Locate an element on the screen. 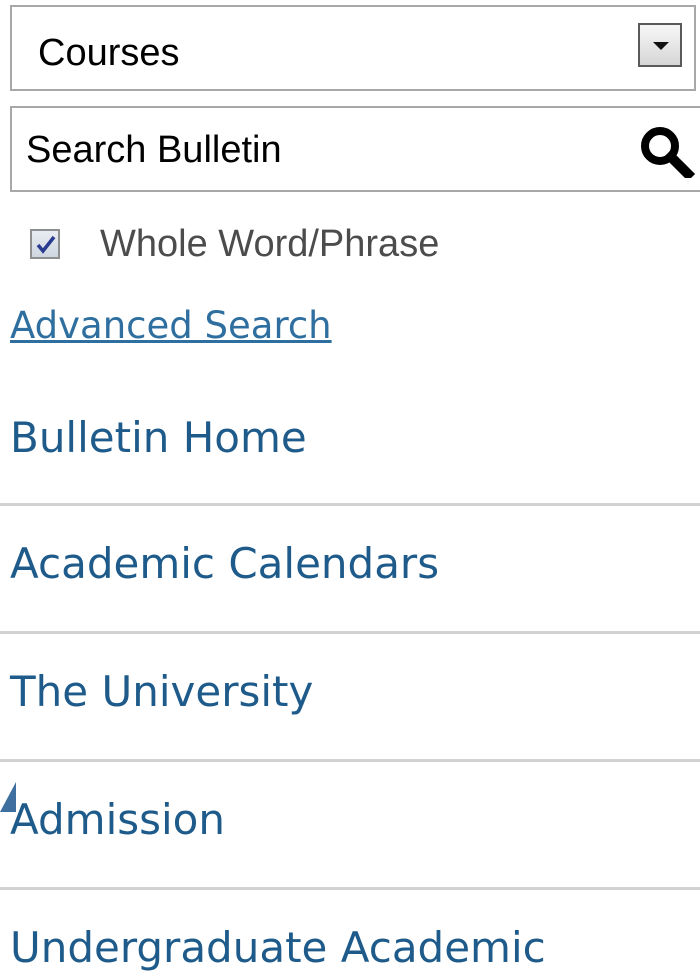 The width and height of the screenshot is (700, 979). nav-link-academic-calendars: Academic Calendars is located at coordinates (224, 564).